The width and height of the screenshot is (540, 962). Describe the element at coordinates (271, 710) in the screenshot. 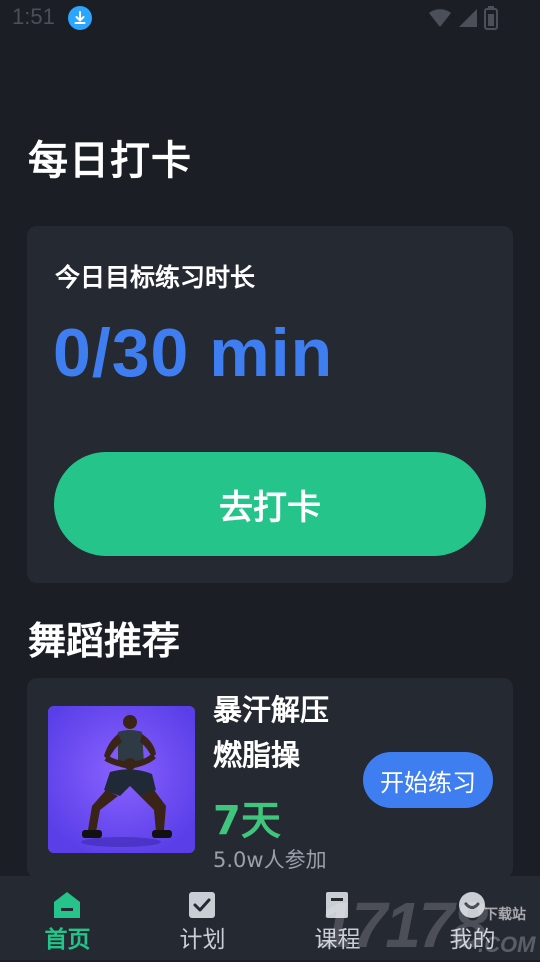

I see `workout-title-line1: 暴汗解压` at that location.